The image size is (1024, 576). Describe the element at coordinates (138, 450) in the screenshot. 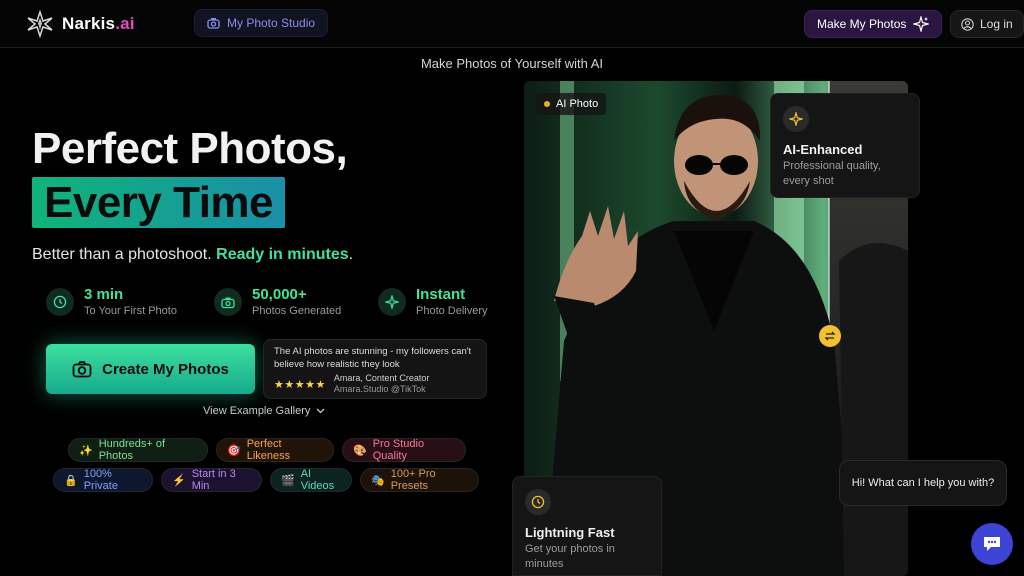

I see `chip-hundreds-photos: ✨ Hundreds+ of Photos` at that location.